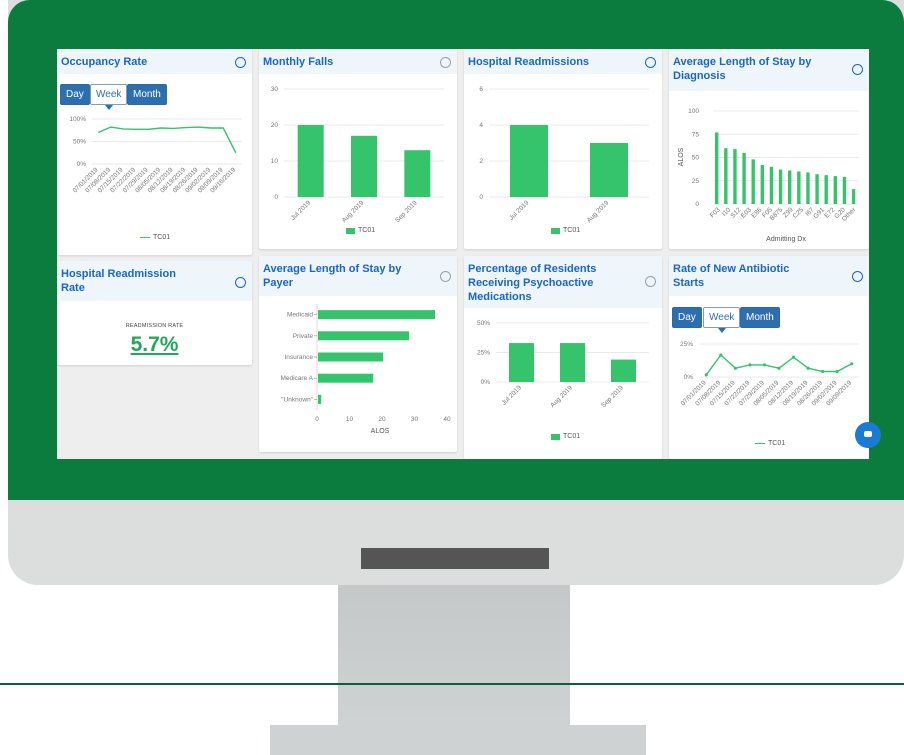 The width and height of the screenshot is (904, 755). What do you see at coordinates (275, 161) in the screenshot?
I see `y-tick-label: 10` at bounding box center [275, 161].